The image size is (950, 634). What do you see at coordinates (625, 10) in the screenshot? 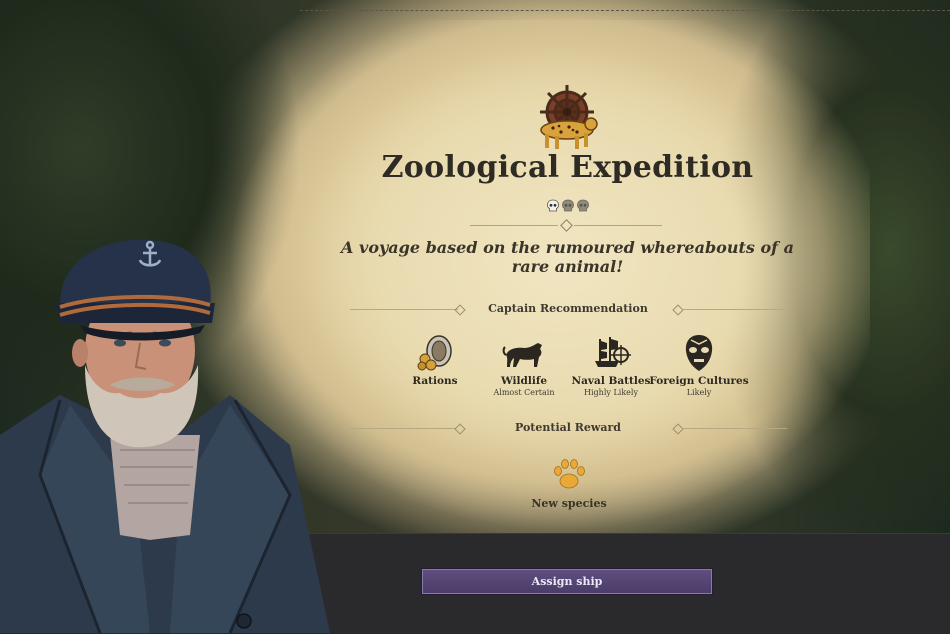
I see `top-divider` at bounding box center [625, 10].